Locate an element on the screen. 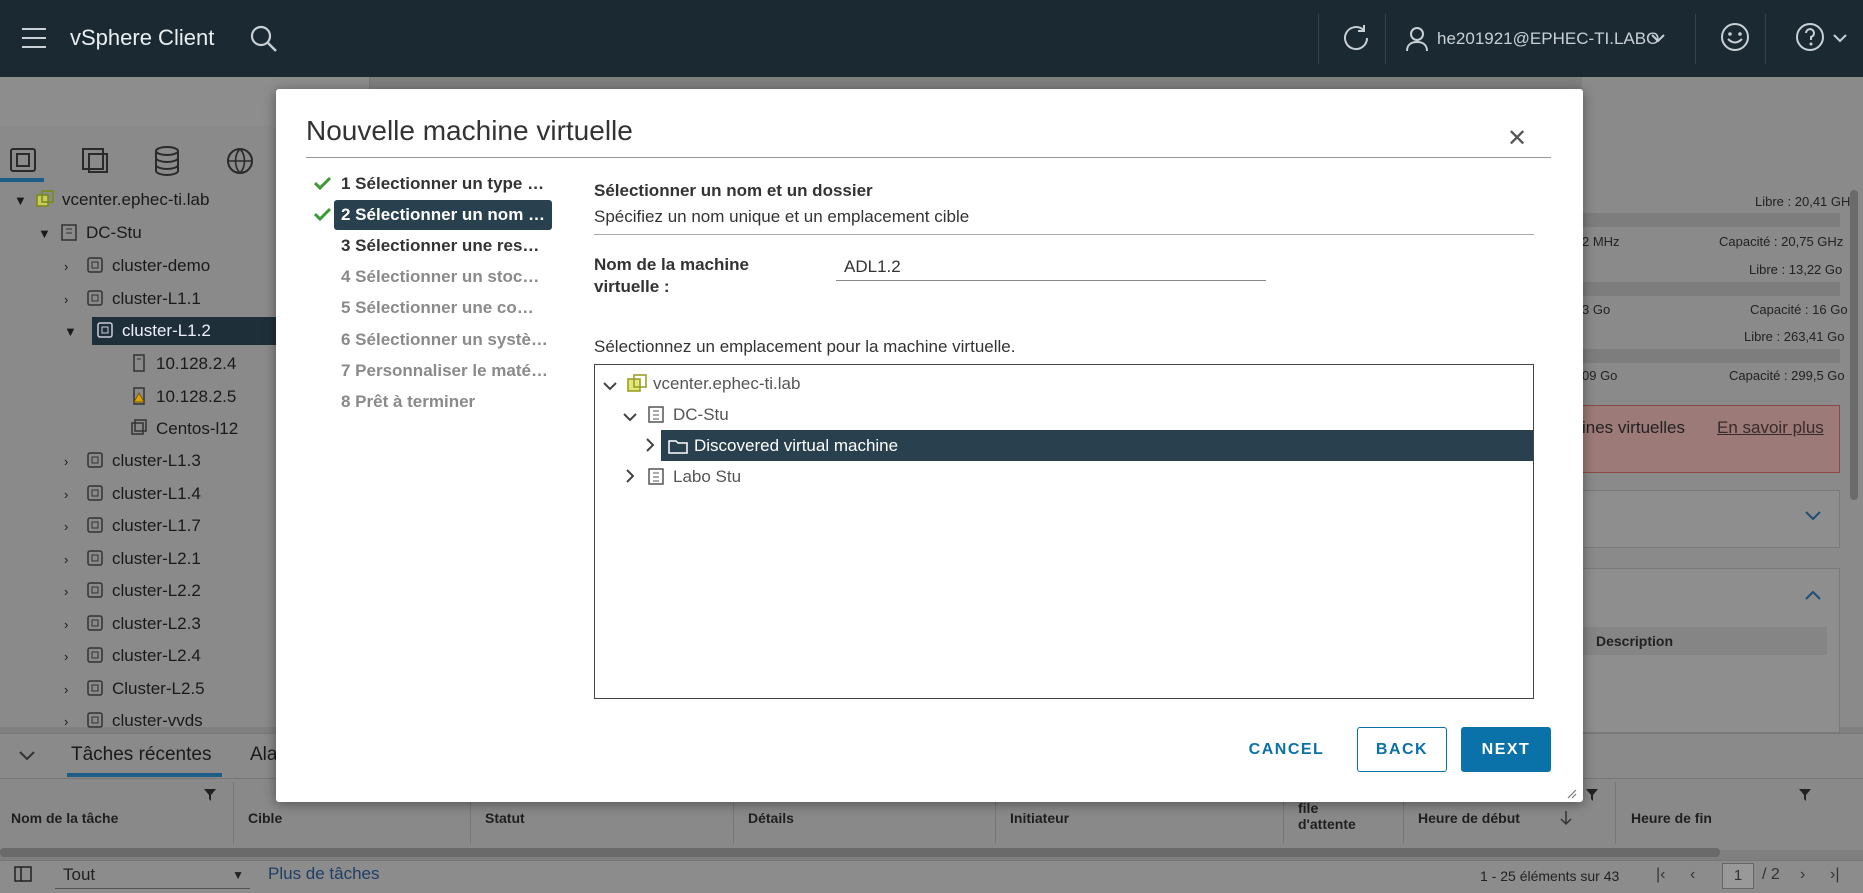 The width and height of the screenshot is (1863, 893). cpu-free: Libre : 20,41 GHz is located at coordinates (1806, 201).